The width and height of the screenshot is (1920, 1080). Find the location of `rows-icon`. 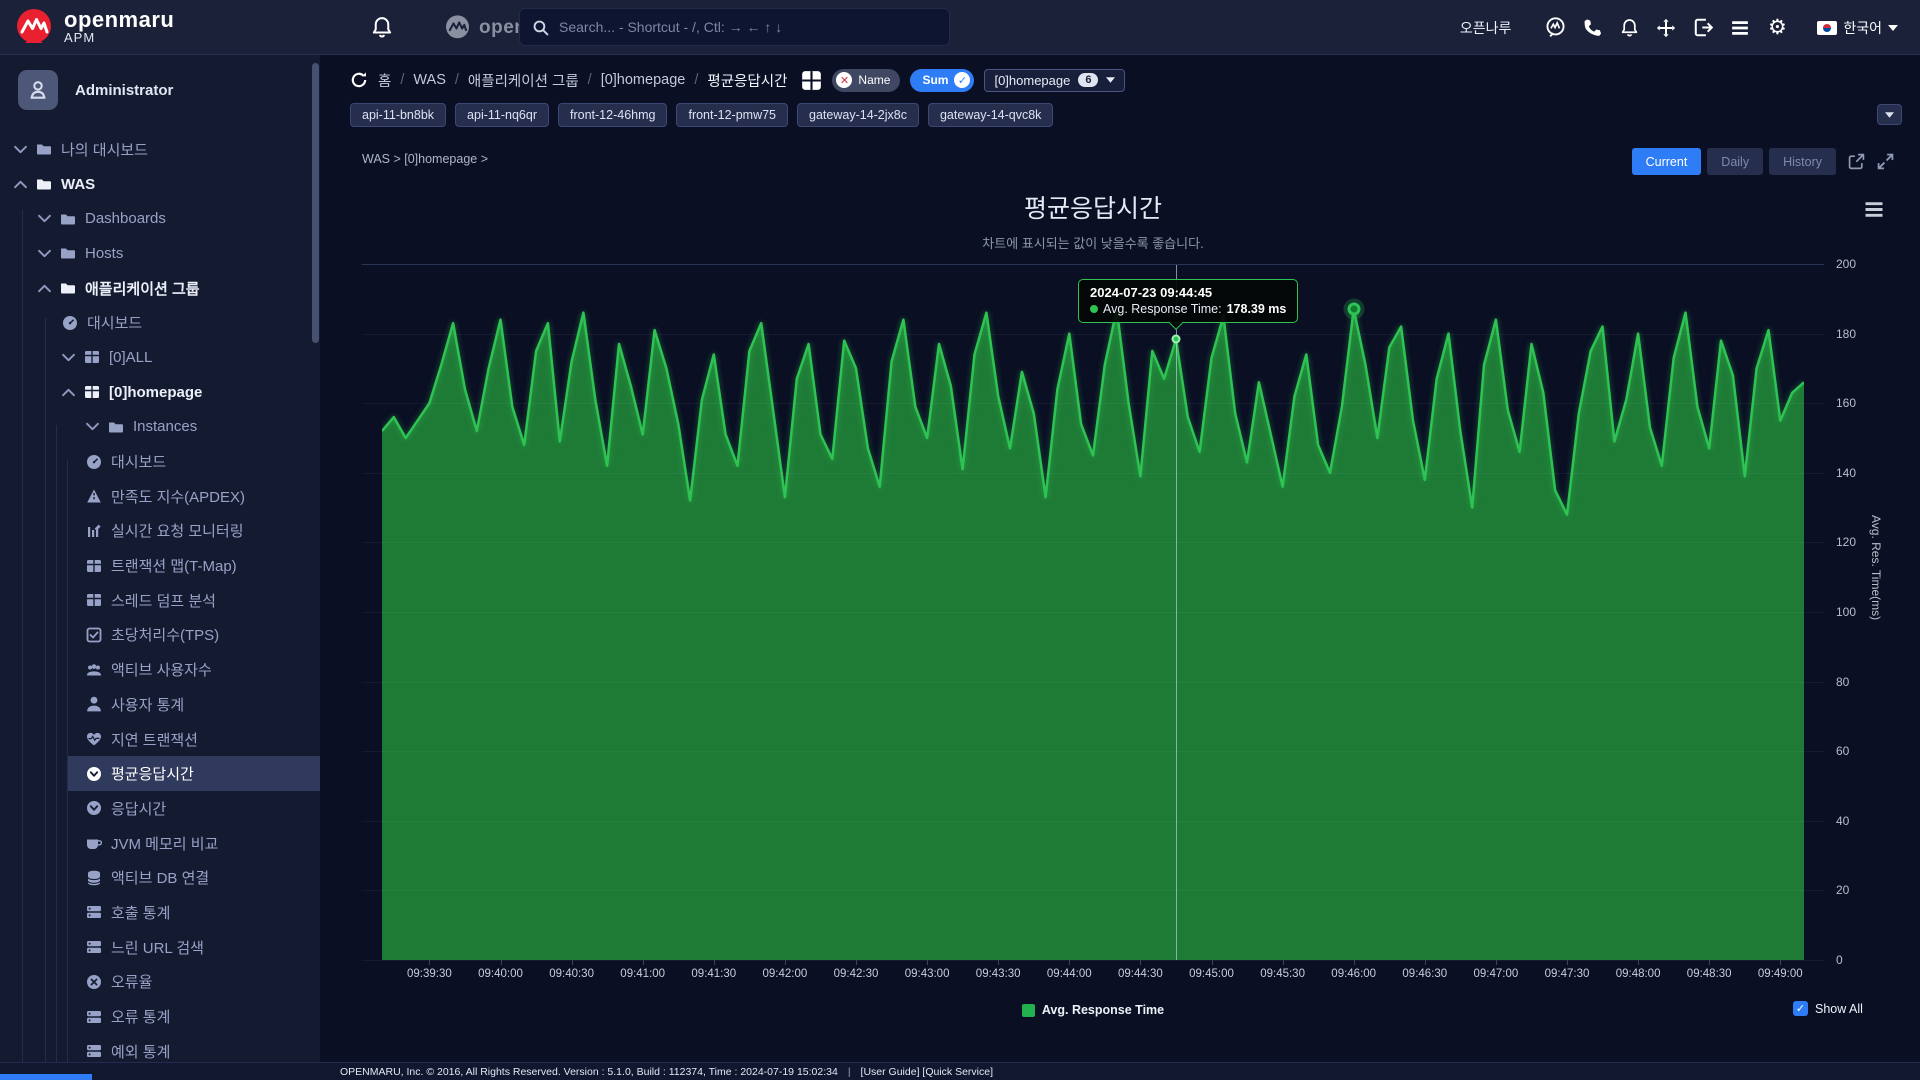

rows-icon is located at coordinates (94, 912).